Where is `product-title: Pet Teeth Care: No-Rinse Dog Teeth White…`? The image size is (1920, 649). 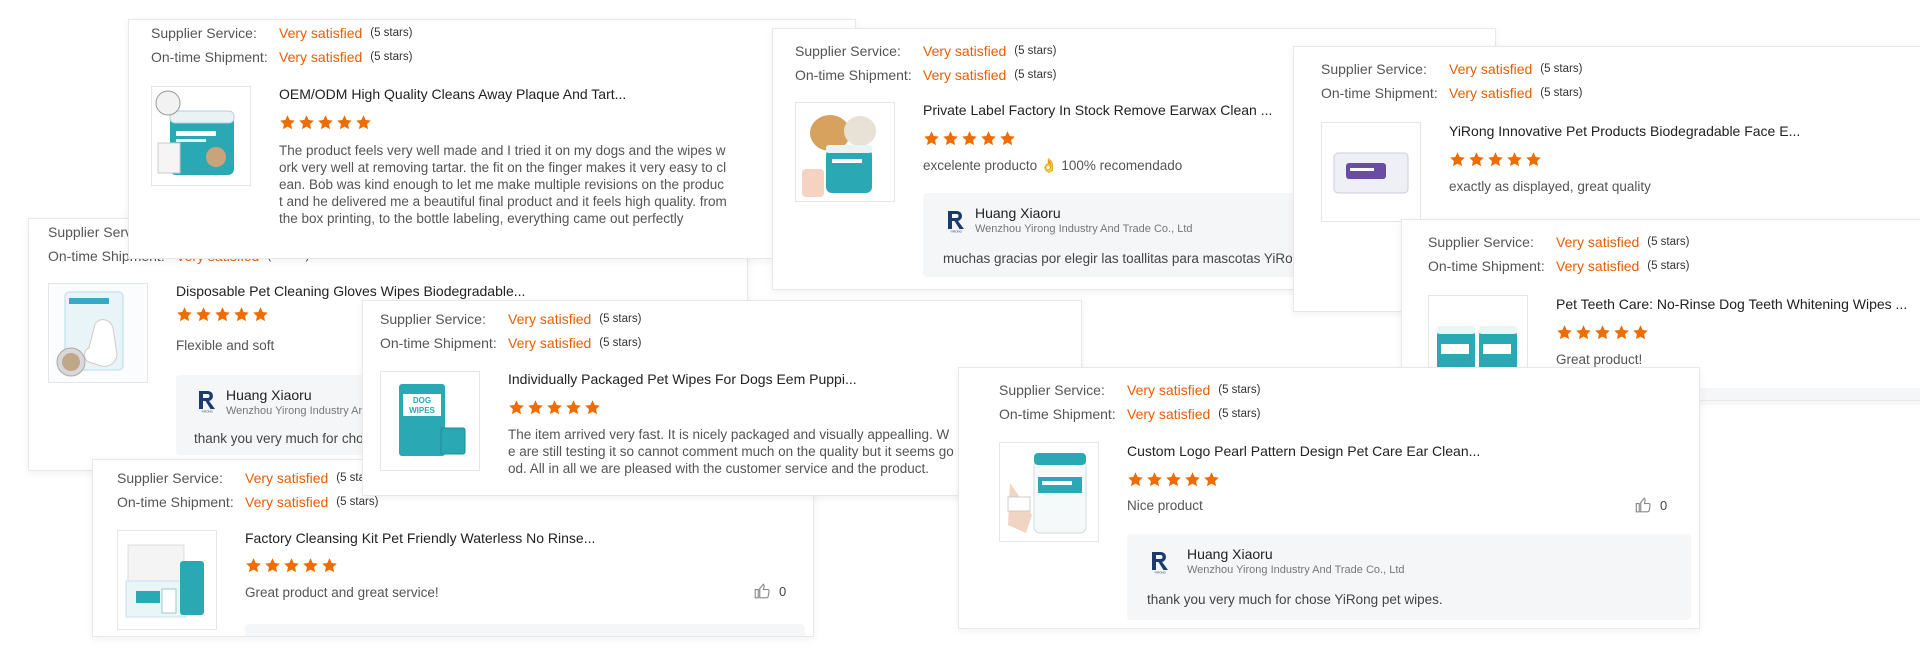
product-title: Pet Teeth Care: No-Rinse Dog Teeth White… is located at coordinates (1731, 304).